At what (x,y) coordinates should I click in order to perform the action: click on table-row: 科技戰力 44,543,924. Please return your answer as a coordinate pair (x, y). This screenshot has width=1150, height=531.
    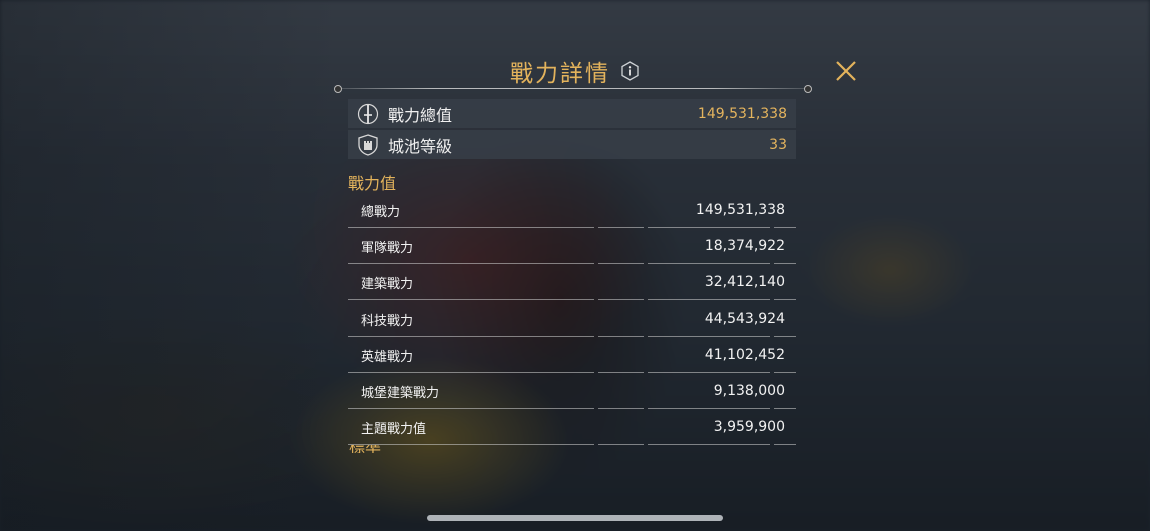
    Looking at the image, I should click on (572, 319).